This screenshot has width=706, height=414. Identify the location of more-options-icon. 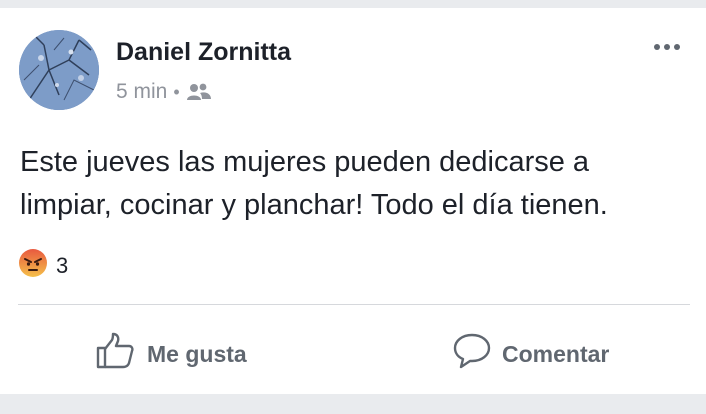
(667, 47).